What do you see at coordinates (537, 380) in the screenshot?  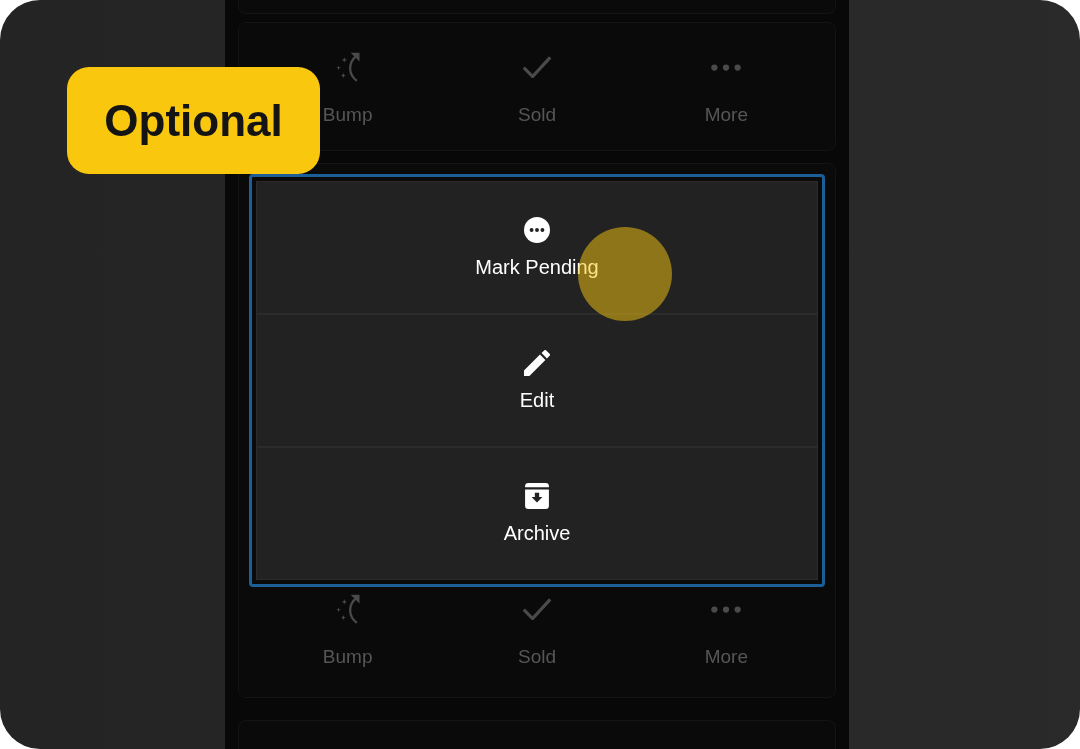 I see `menu-item: Edit` at bounding box center [537, 380].